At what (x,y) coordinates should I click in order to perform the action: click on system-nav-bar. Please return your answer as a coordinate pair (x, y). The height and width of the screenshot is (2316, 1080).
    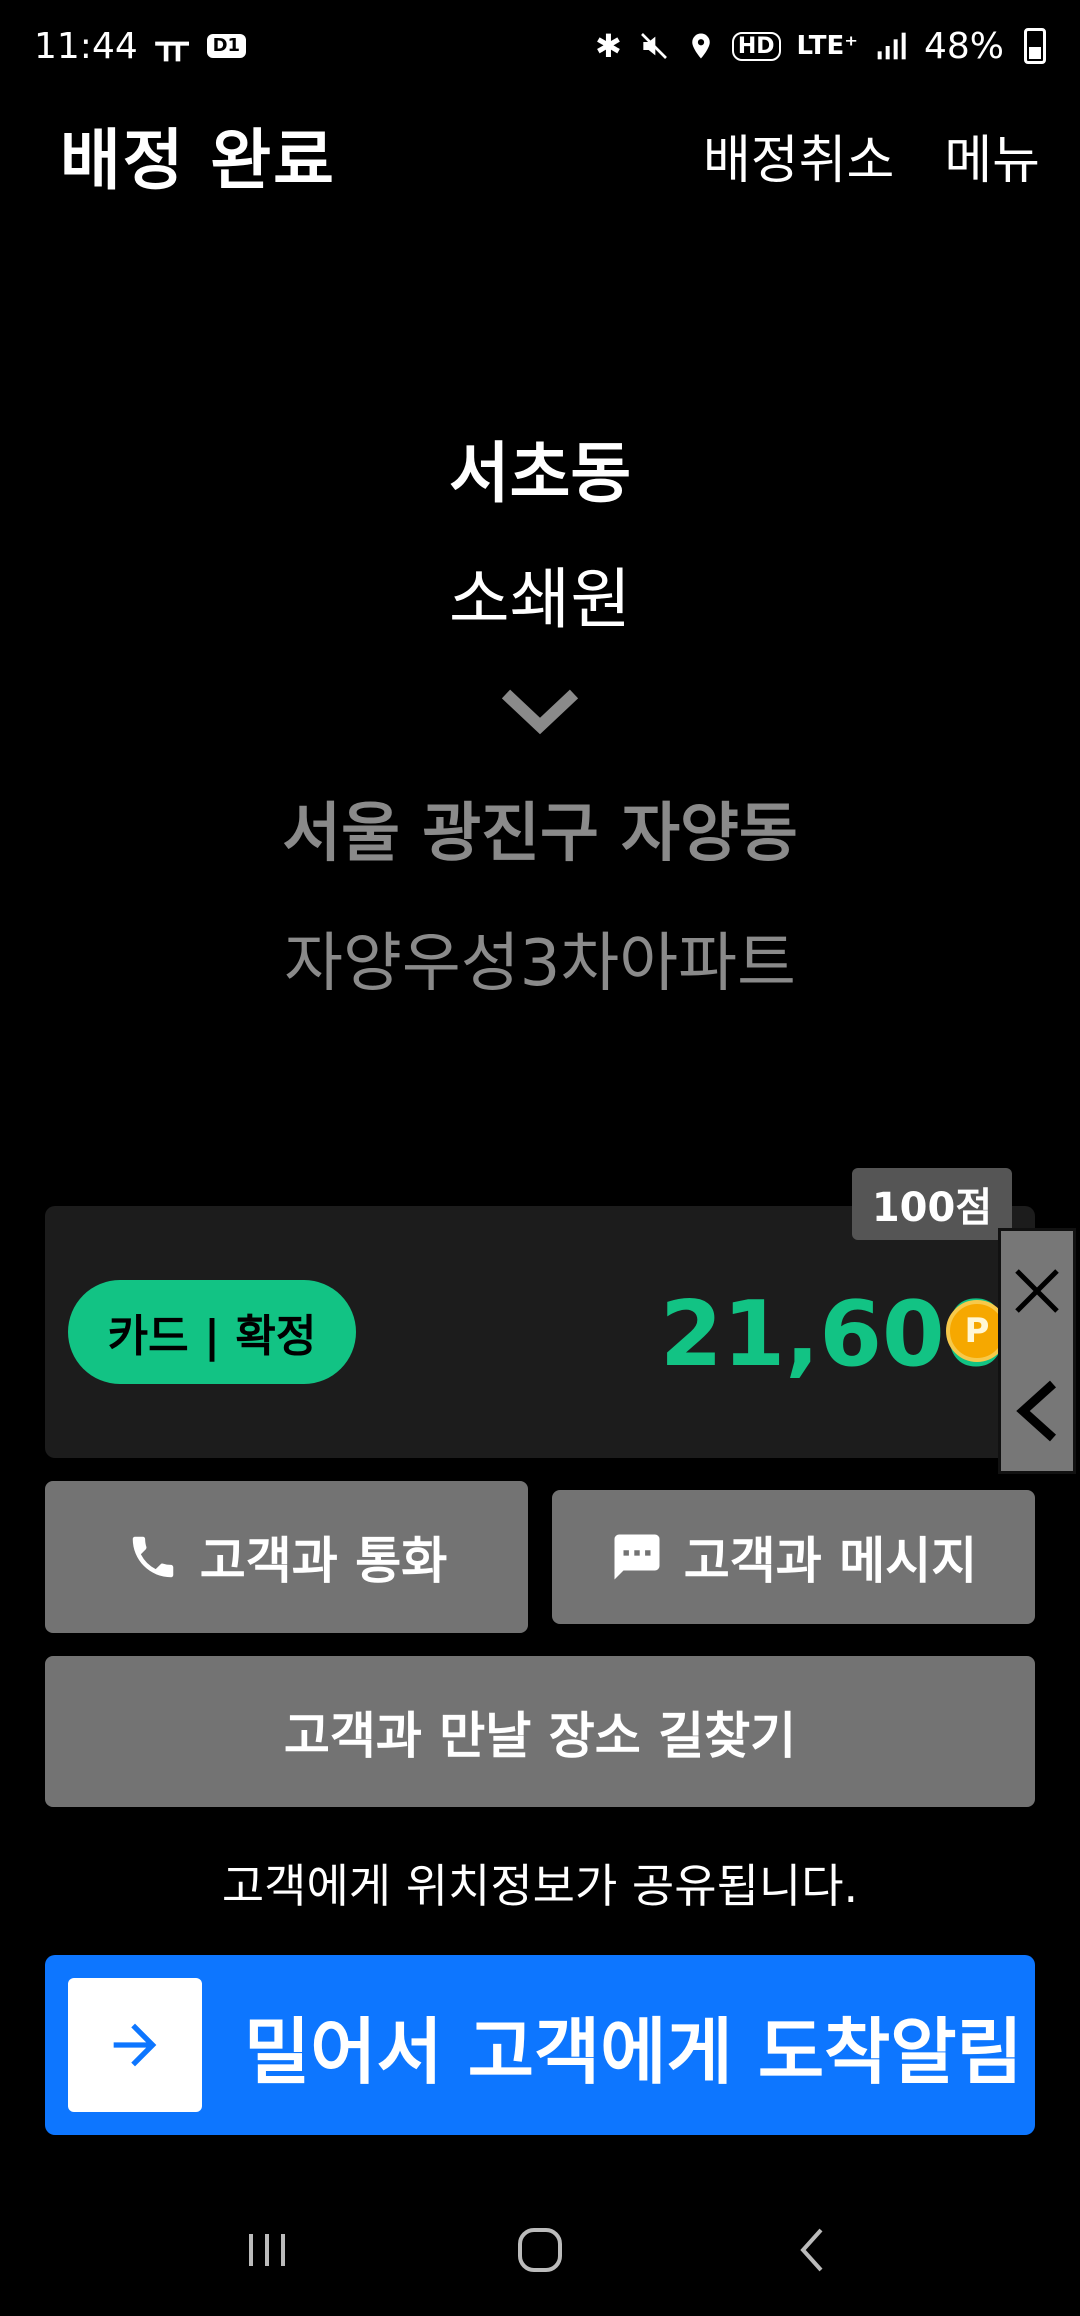
    Looking at the image, I should click on (540, 2250).